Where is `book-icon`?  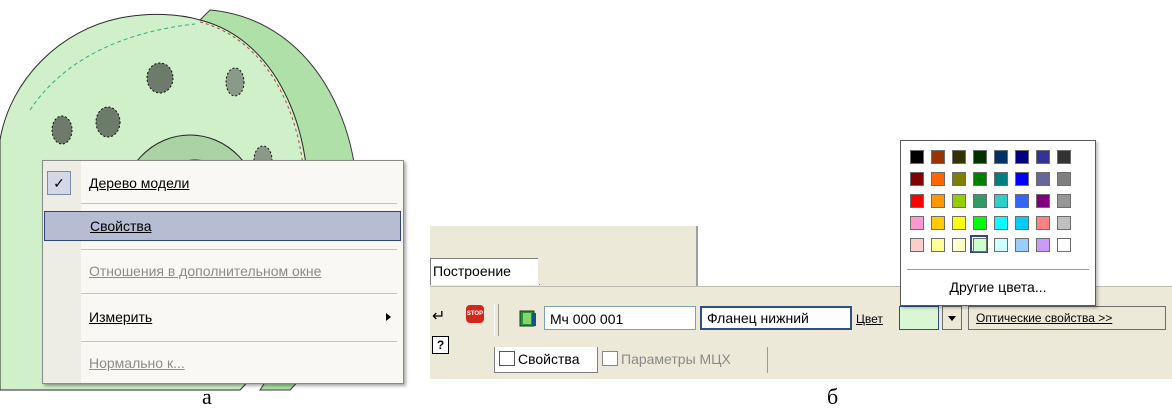 book-icon is located at coordinates (528, 318).